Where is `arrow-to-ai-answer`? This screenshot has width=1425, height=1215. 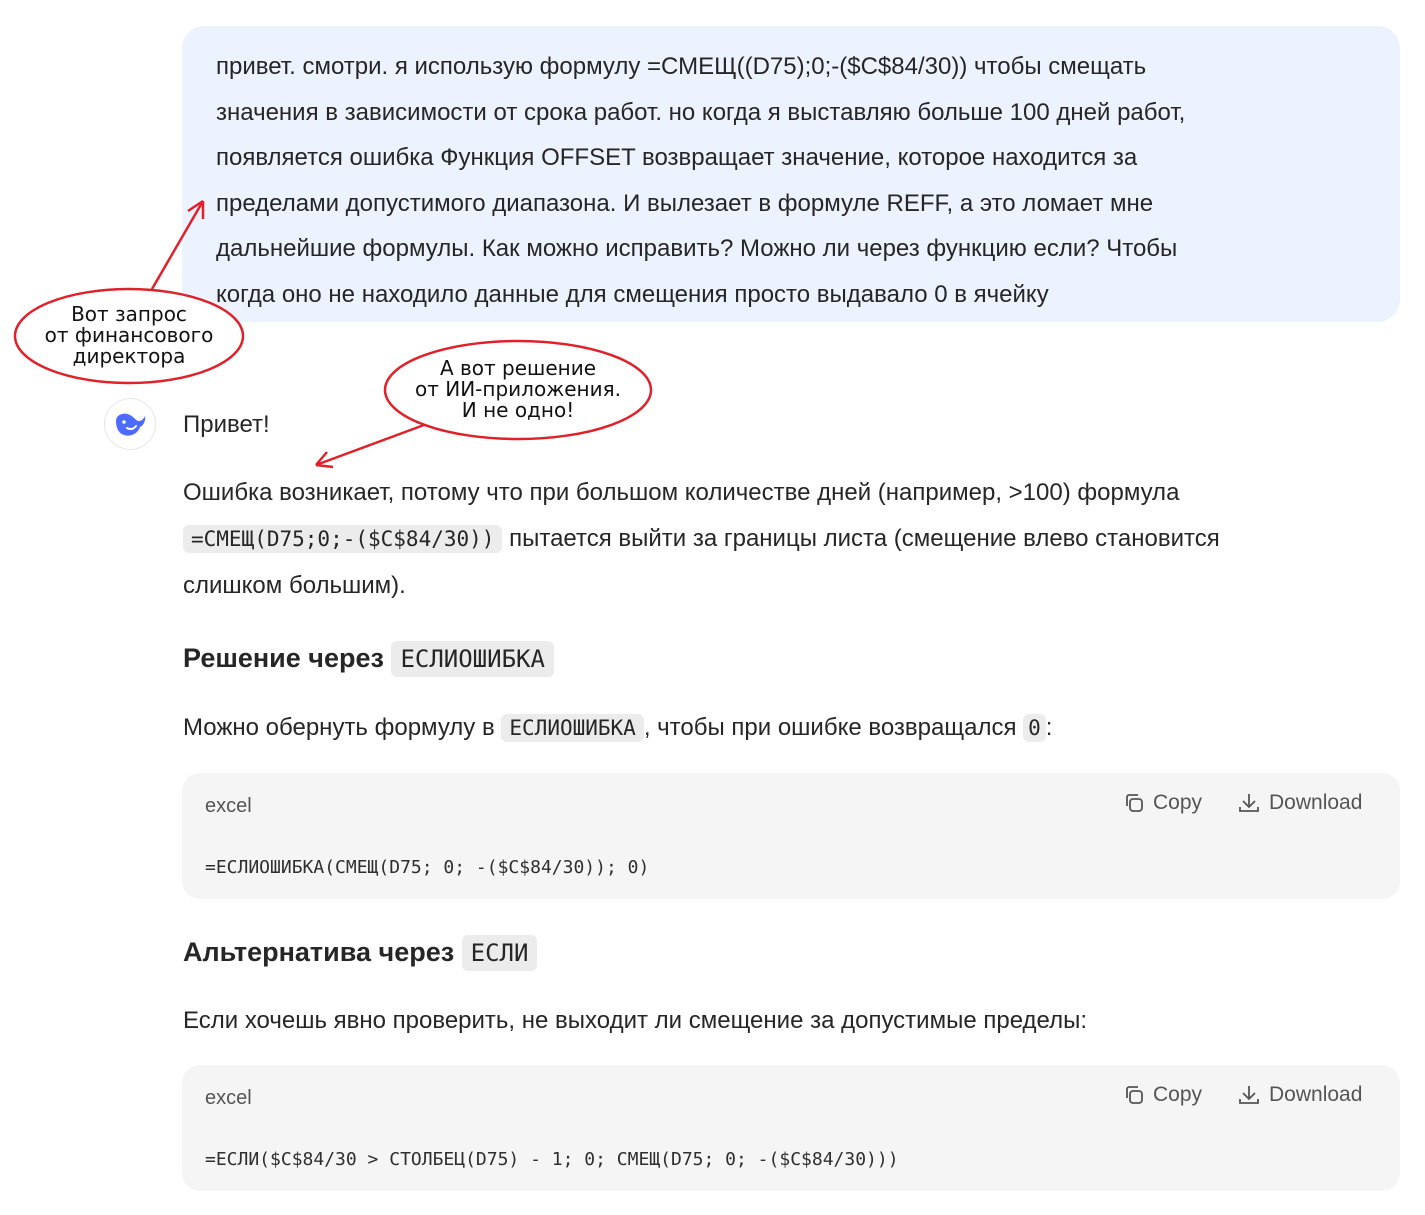 arrow-to-ai-answer is located at coordinates (370, 446).